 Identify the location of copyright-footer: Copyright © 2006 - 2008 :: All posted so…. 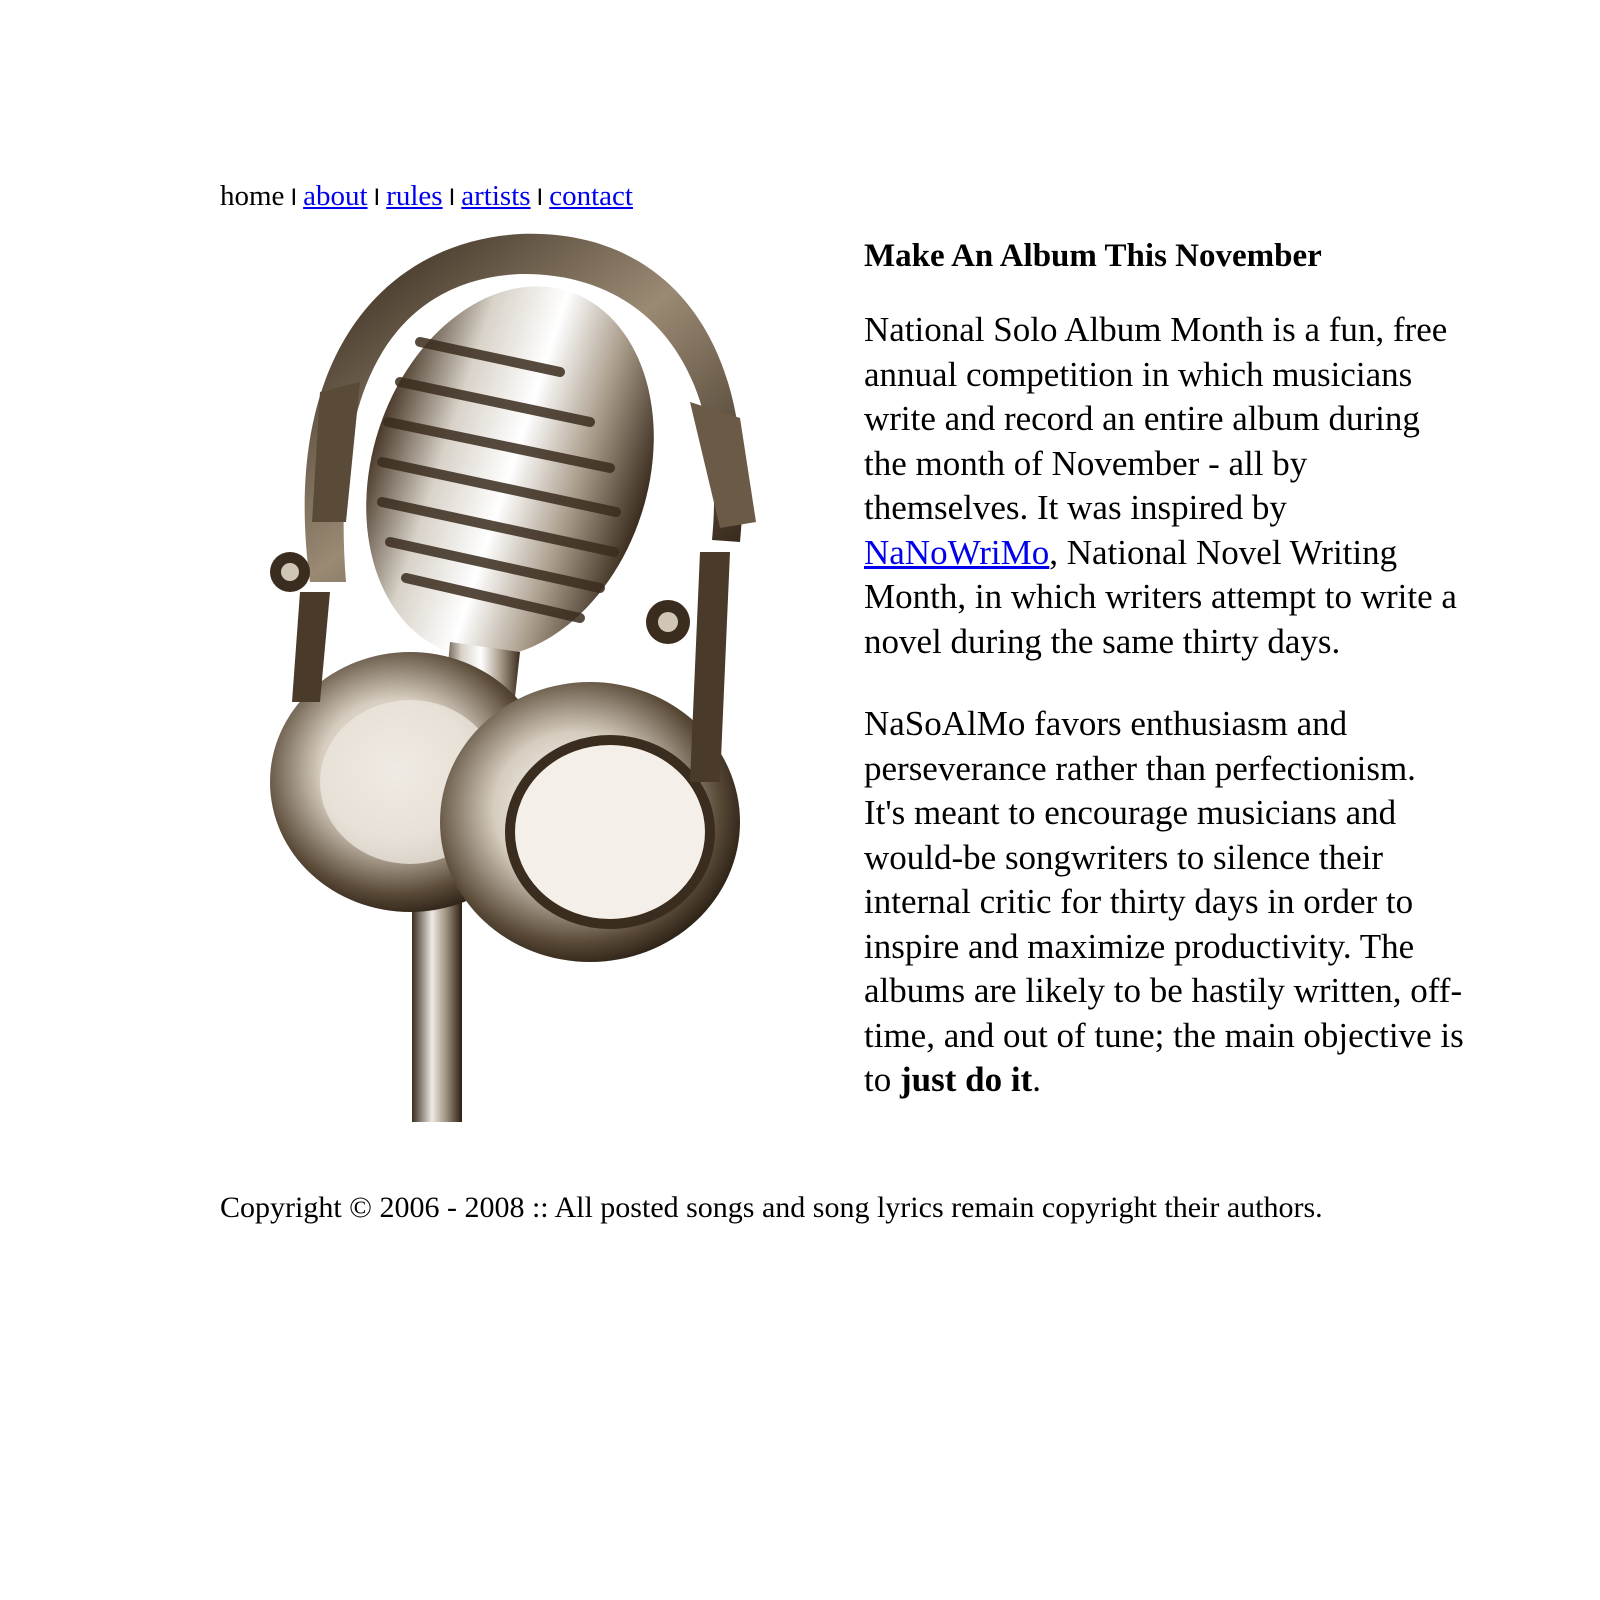
(771, 1207).